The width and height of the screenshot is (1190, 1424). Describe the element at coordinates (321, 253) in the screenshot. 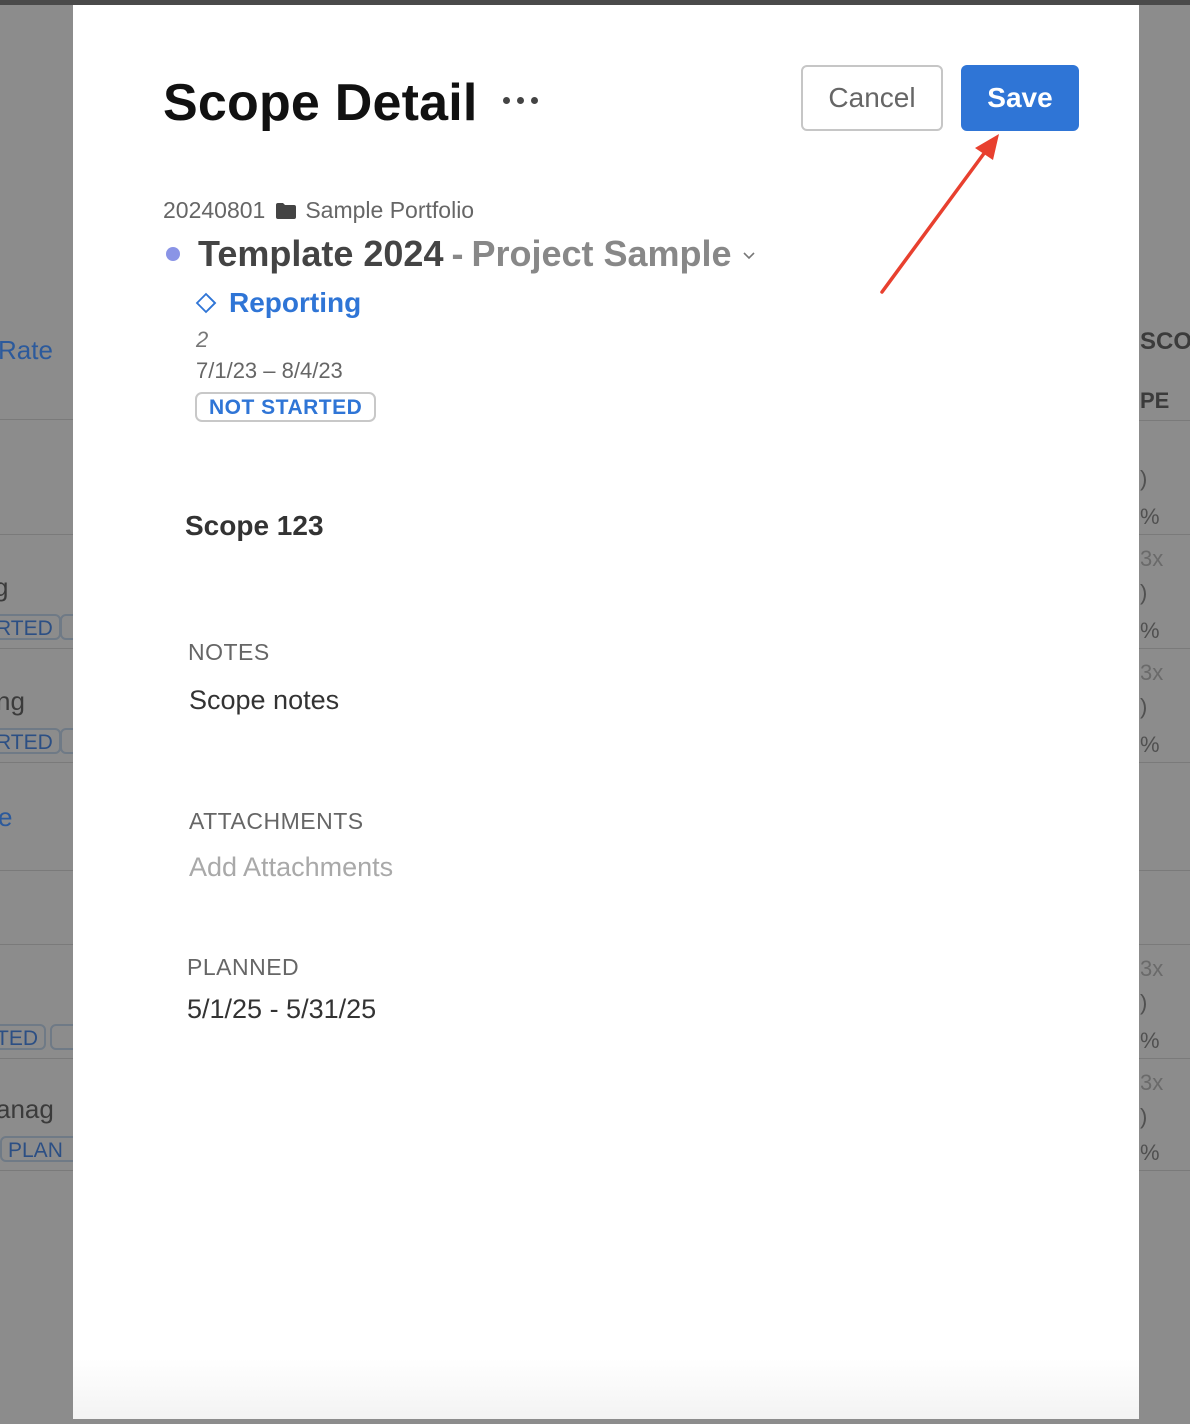

I see `project-name: Template 2024` at that location.